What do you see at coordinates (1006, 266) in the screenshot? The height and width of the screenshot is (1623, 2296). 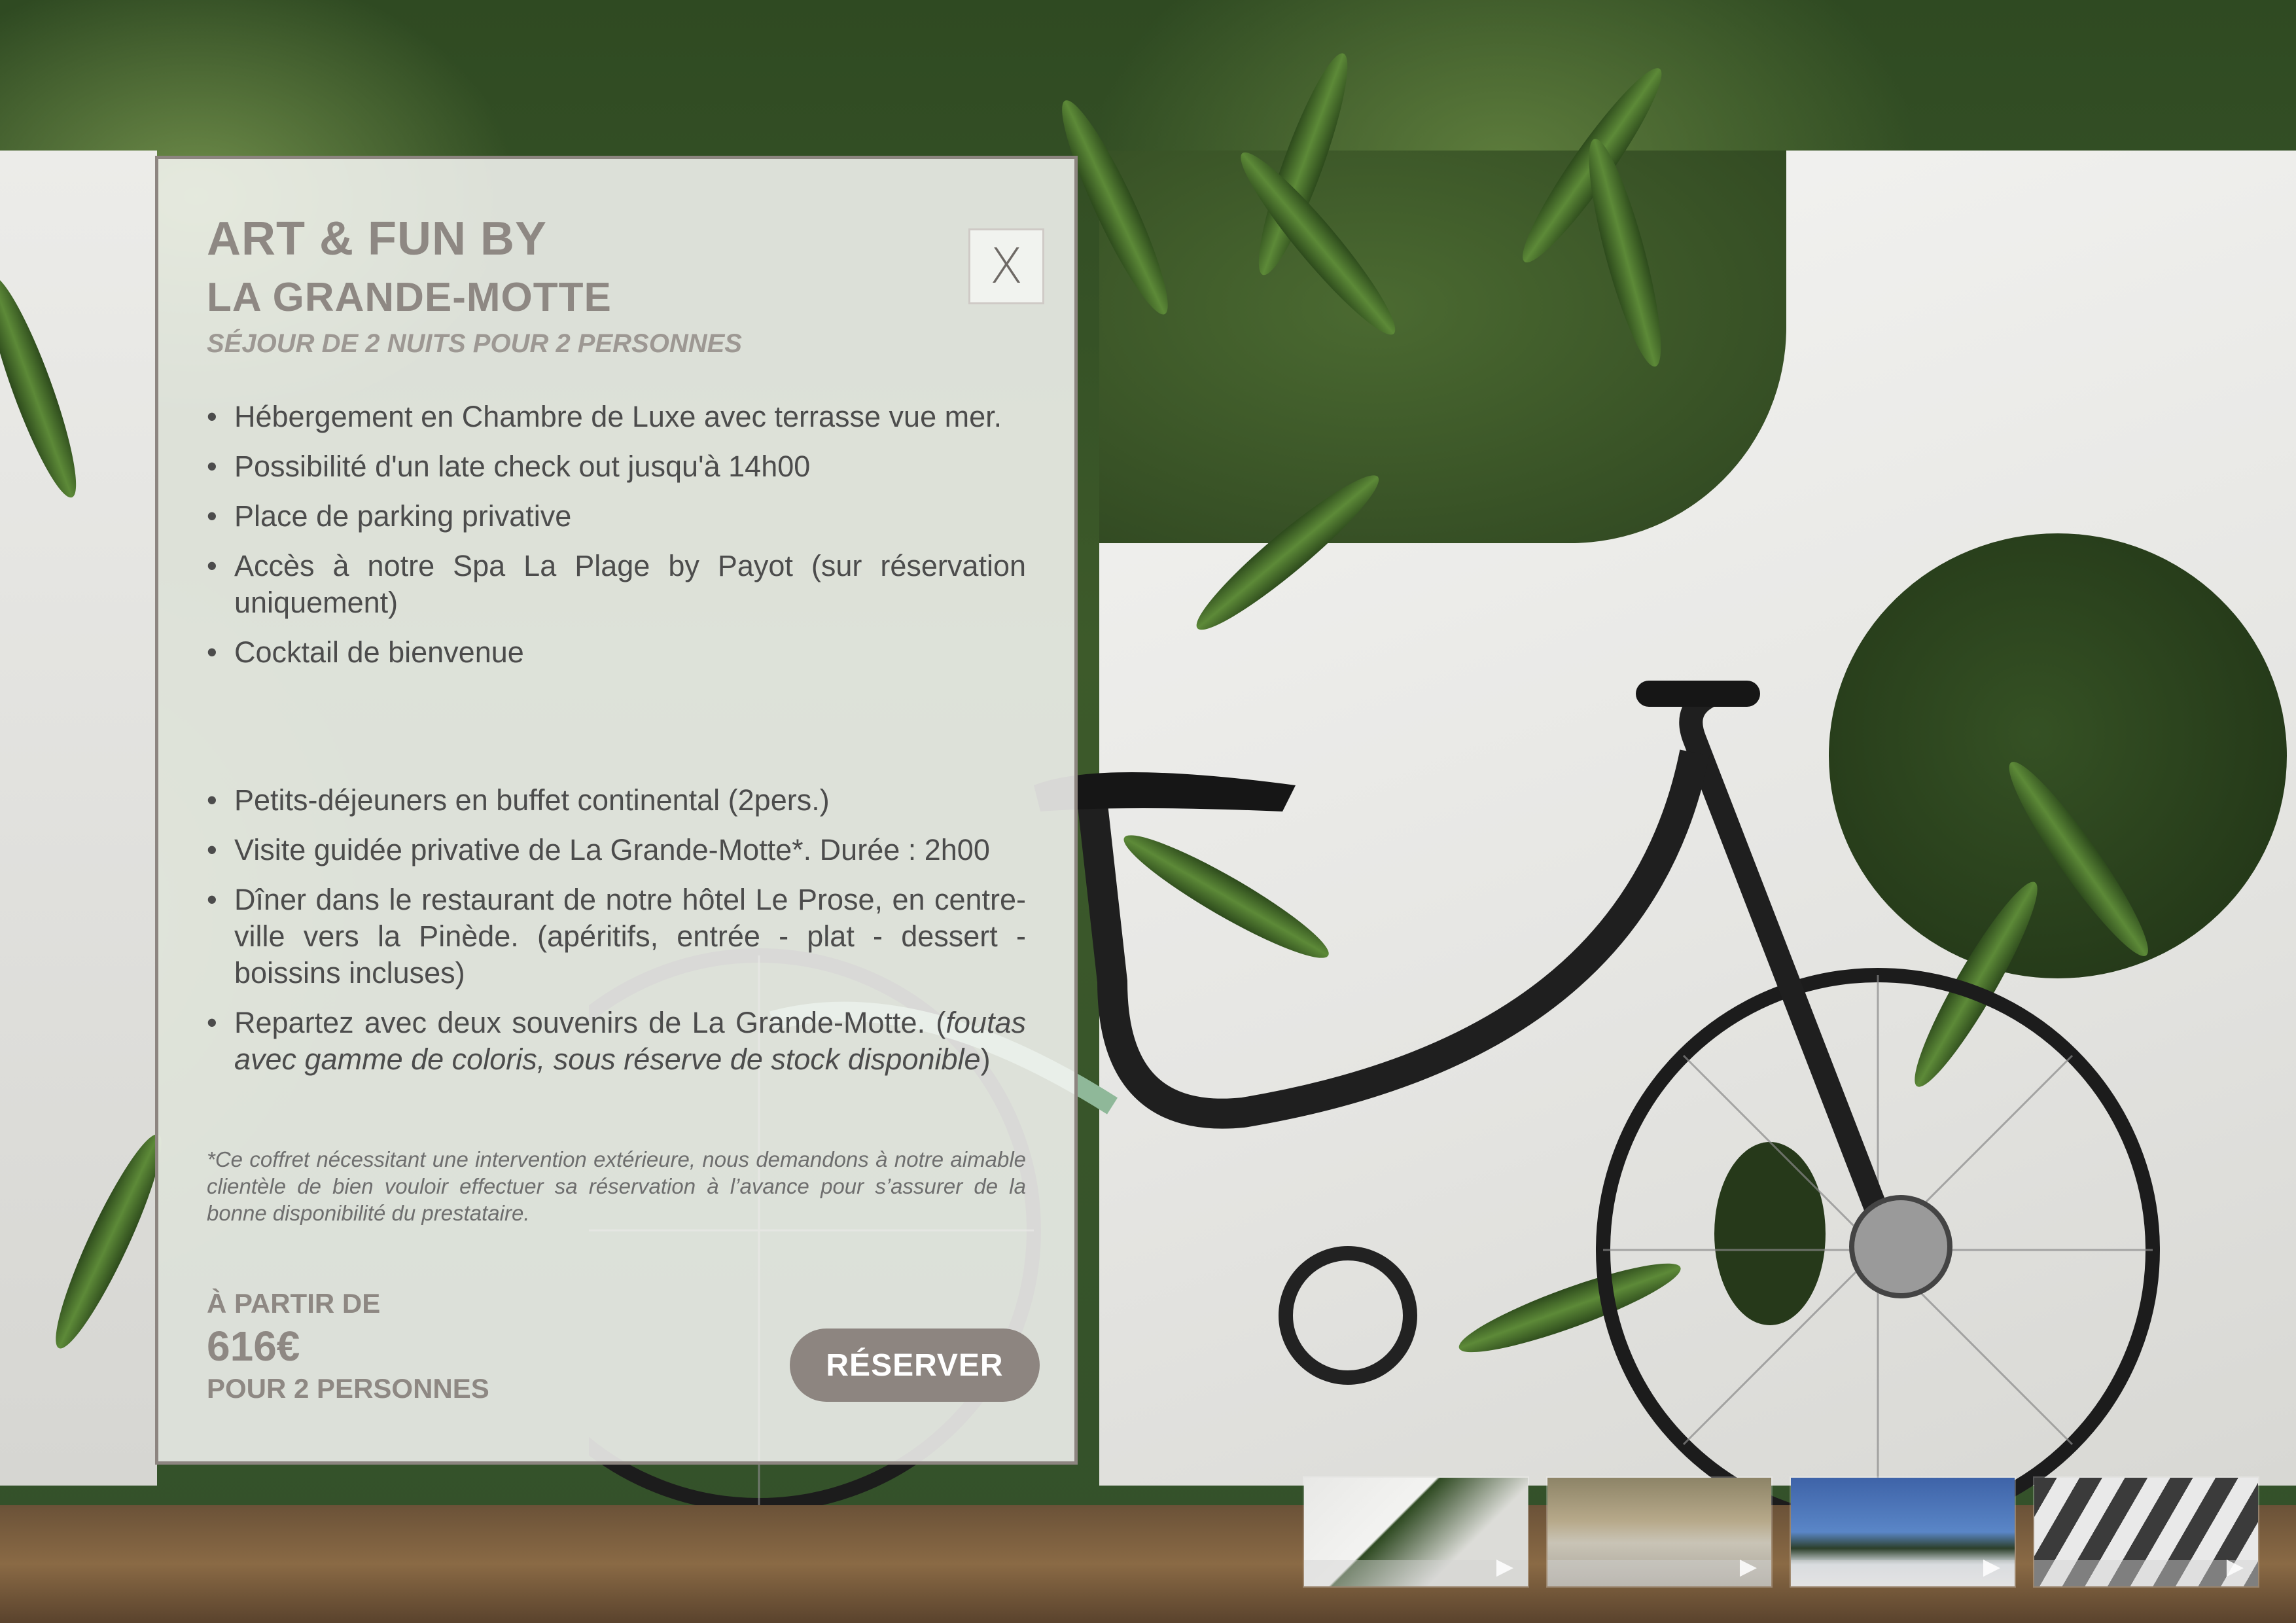 I see `close-button: X` at bounding box center [1006, 266].